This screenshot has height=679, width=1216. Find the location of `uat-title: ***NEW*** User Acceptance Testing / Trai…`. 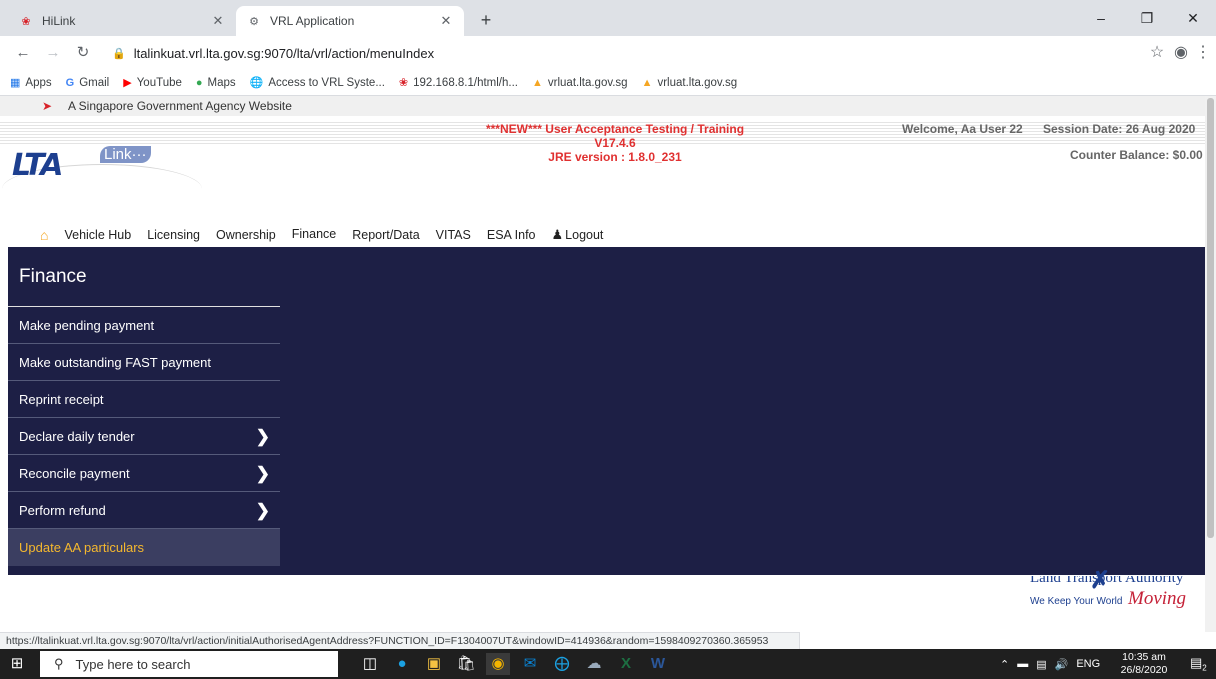

uat-title: ***NEW*** User Acceptance Testing / Trai… is located at coordinates (615, 129).